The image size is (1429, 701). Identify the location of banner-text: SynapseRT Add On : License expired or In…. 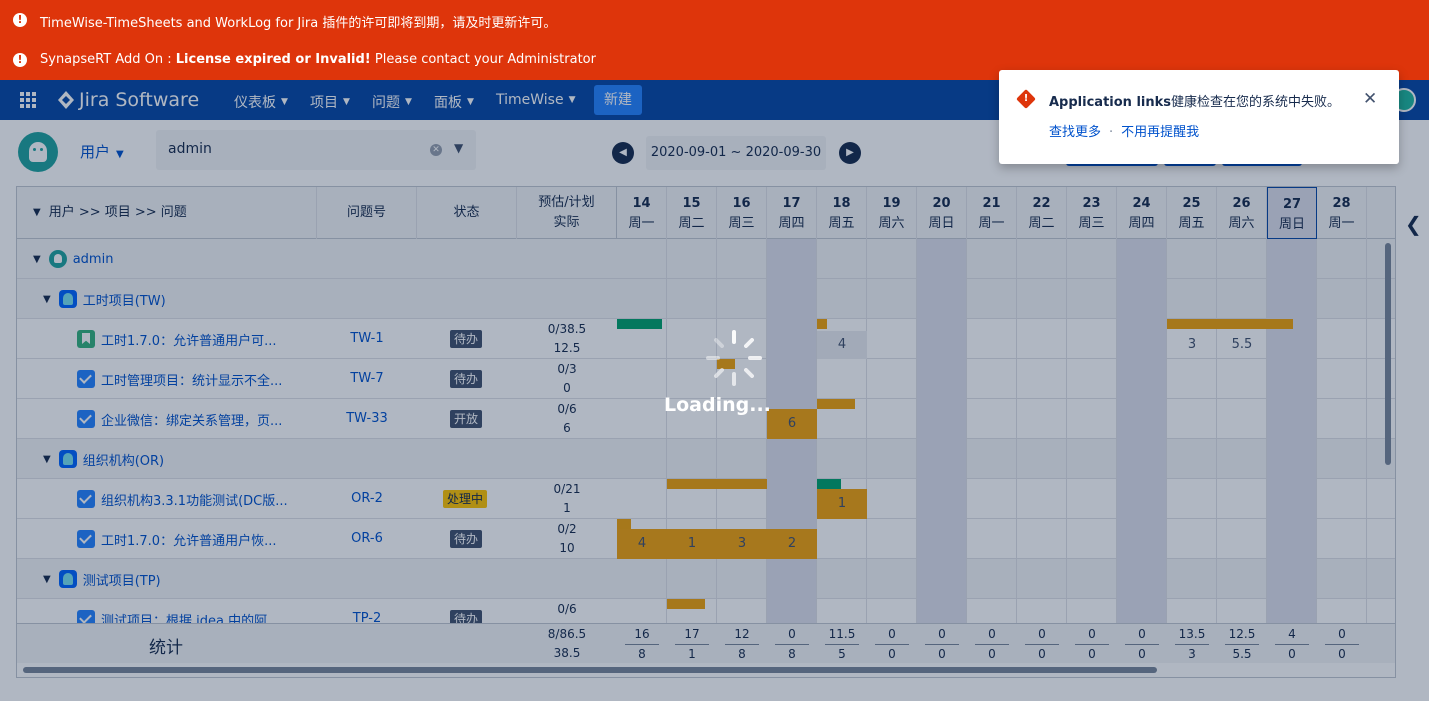
(318, 59).